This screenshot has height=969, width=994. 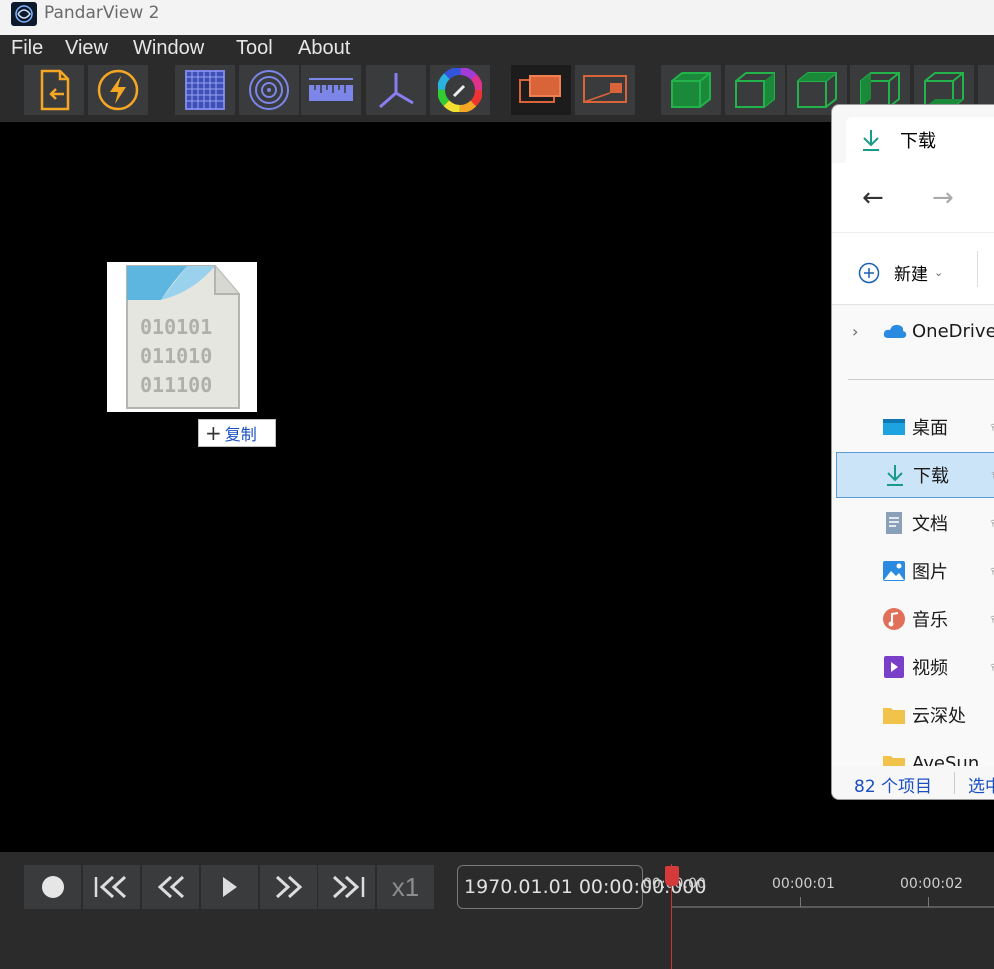 I want to click on video-icon, so click(x=894, y=667).